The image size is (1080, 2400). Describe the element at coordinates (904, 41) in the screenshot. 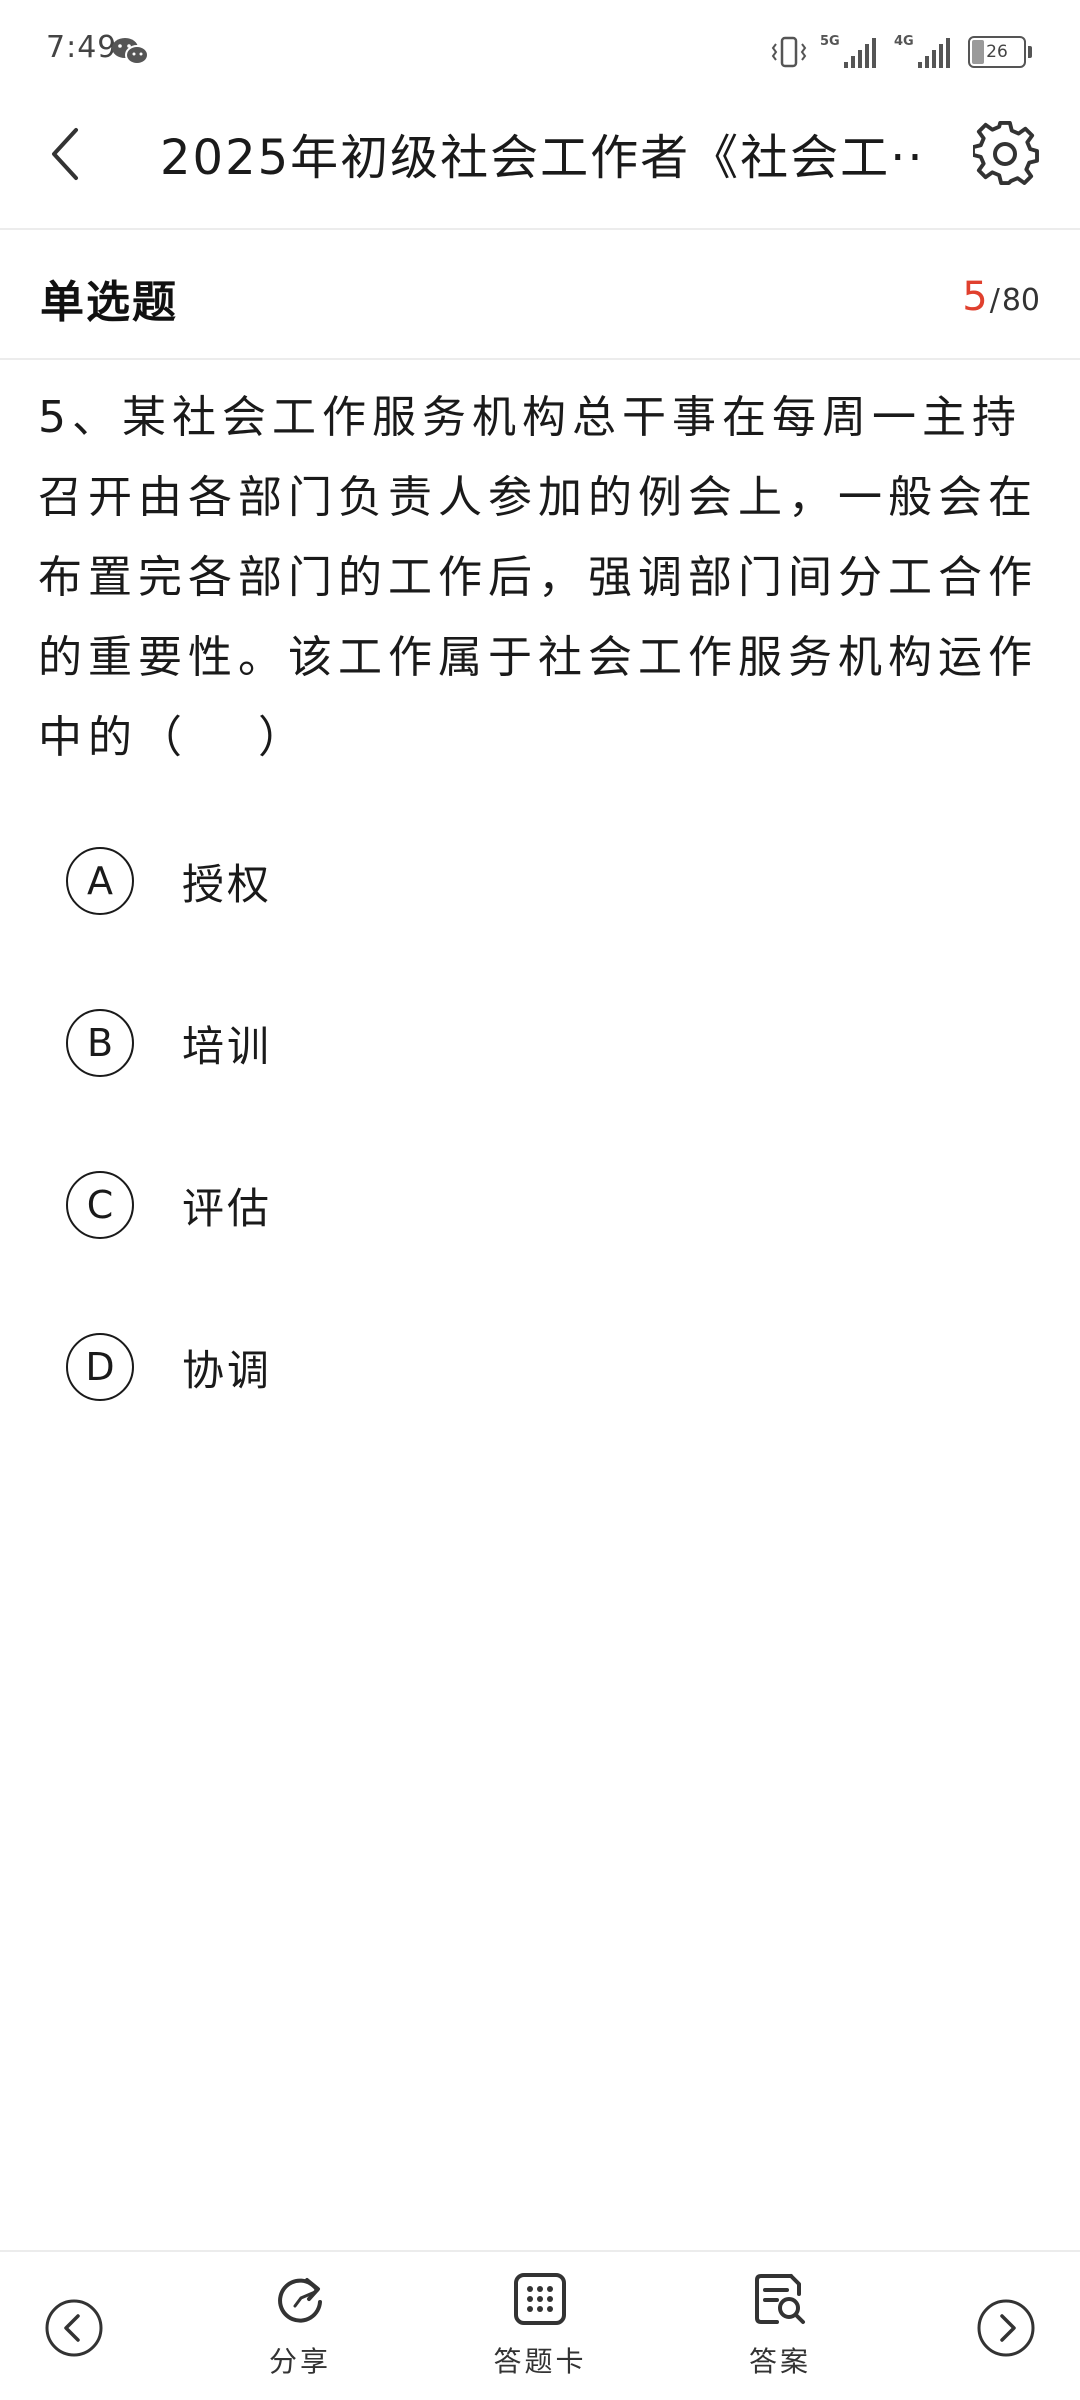

I see `network-4g-label: 4G` at that location.